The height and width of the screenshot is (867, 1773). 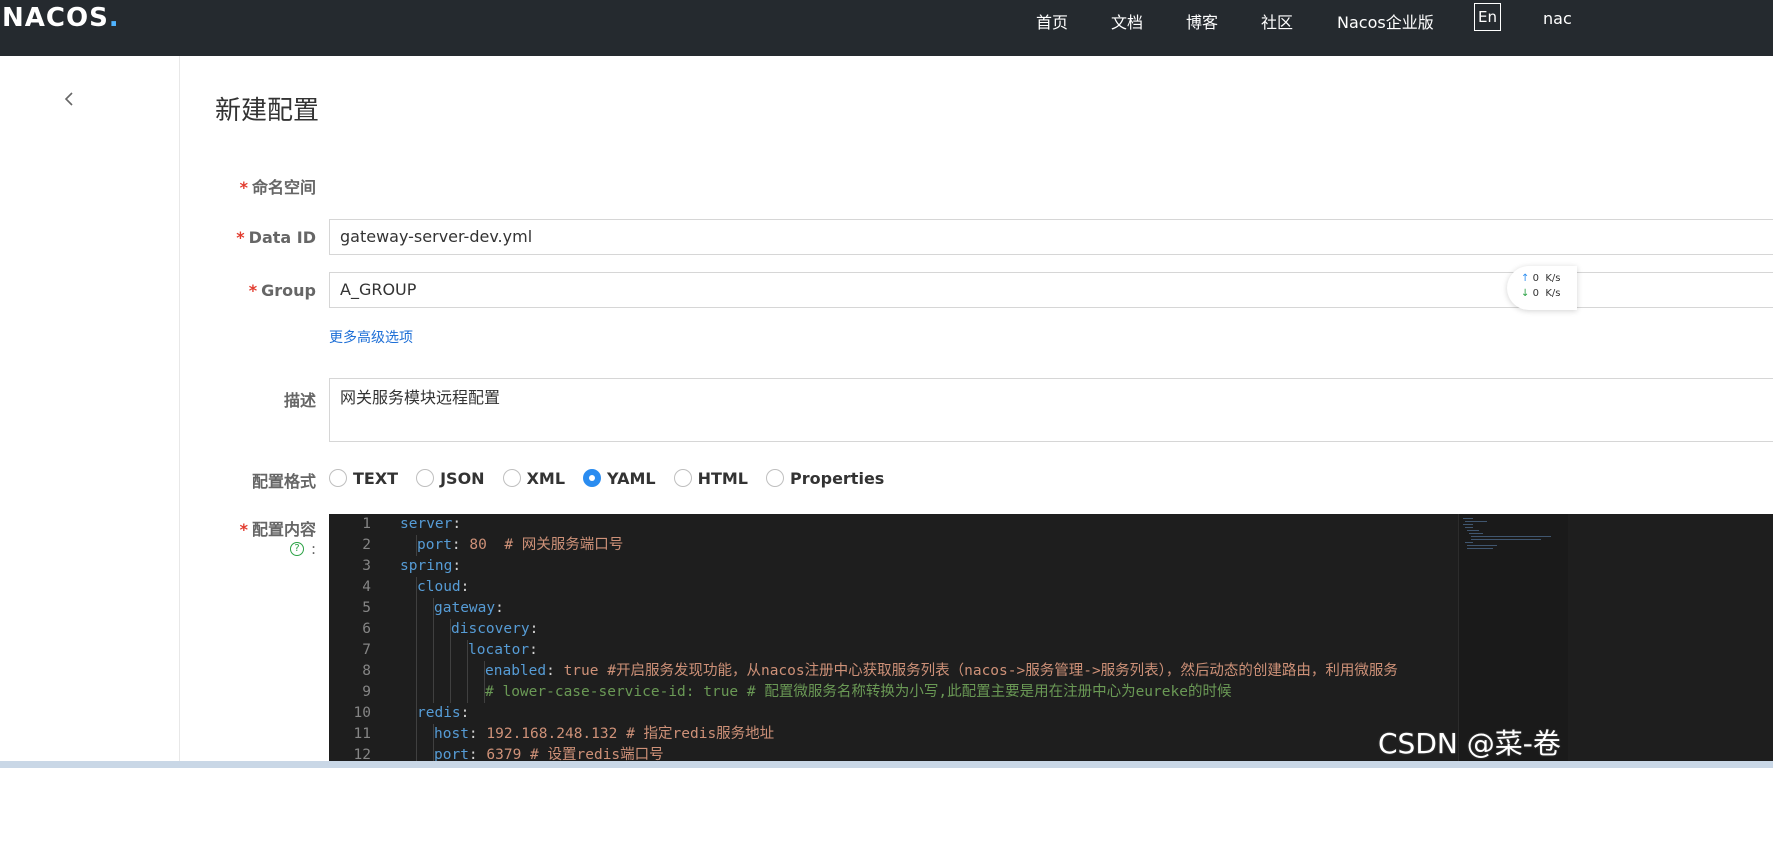 What do you see at coordinates (1052, 21) in the screenshot?
I see `nav-home: 首页` at bounding box center [1052, 21].